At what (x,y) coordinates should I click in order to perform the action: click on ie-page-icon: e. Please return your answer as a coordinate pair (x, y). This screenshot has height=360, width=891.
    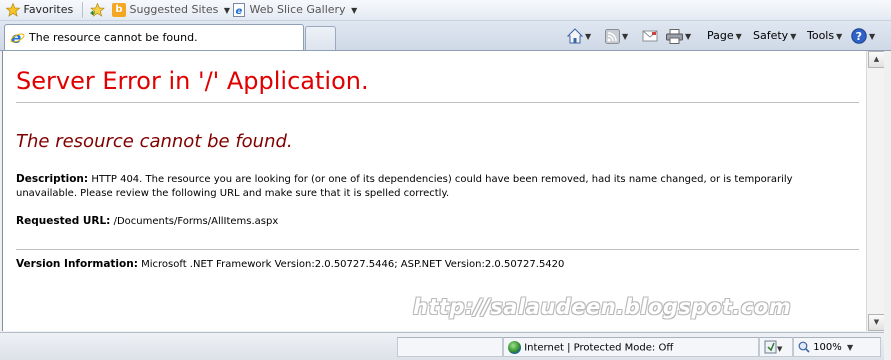
    Looking at the image, I should click on (239, 10).